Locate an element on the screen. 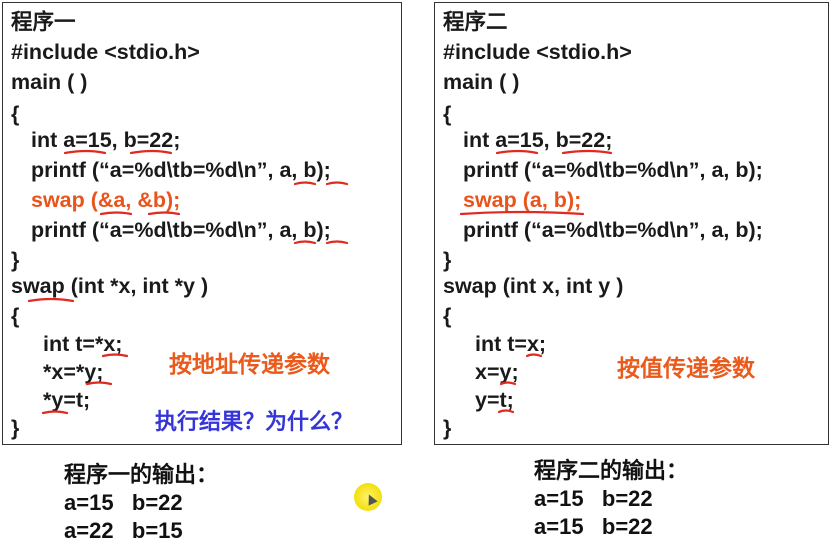 The image size is (830, 555). output-one-row-1: a=15 b=22 is located at coordinates (123, 502).